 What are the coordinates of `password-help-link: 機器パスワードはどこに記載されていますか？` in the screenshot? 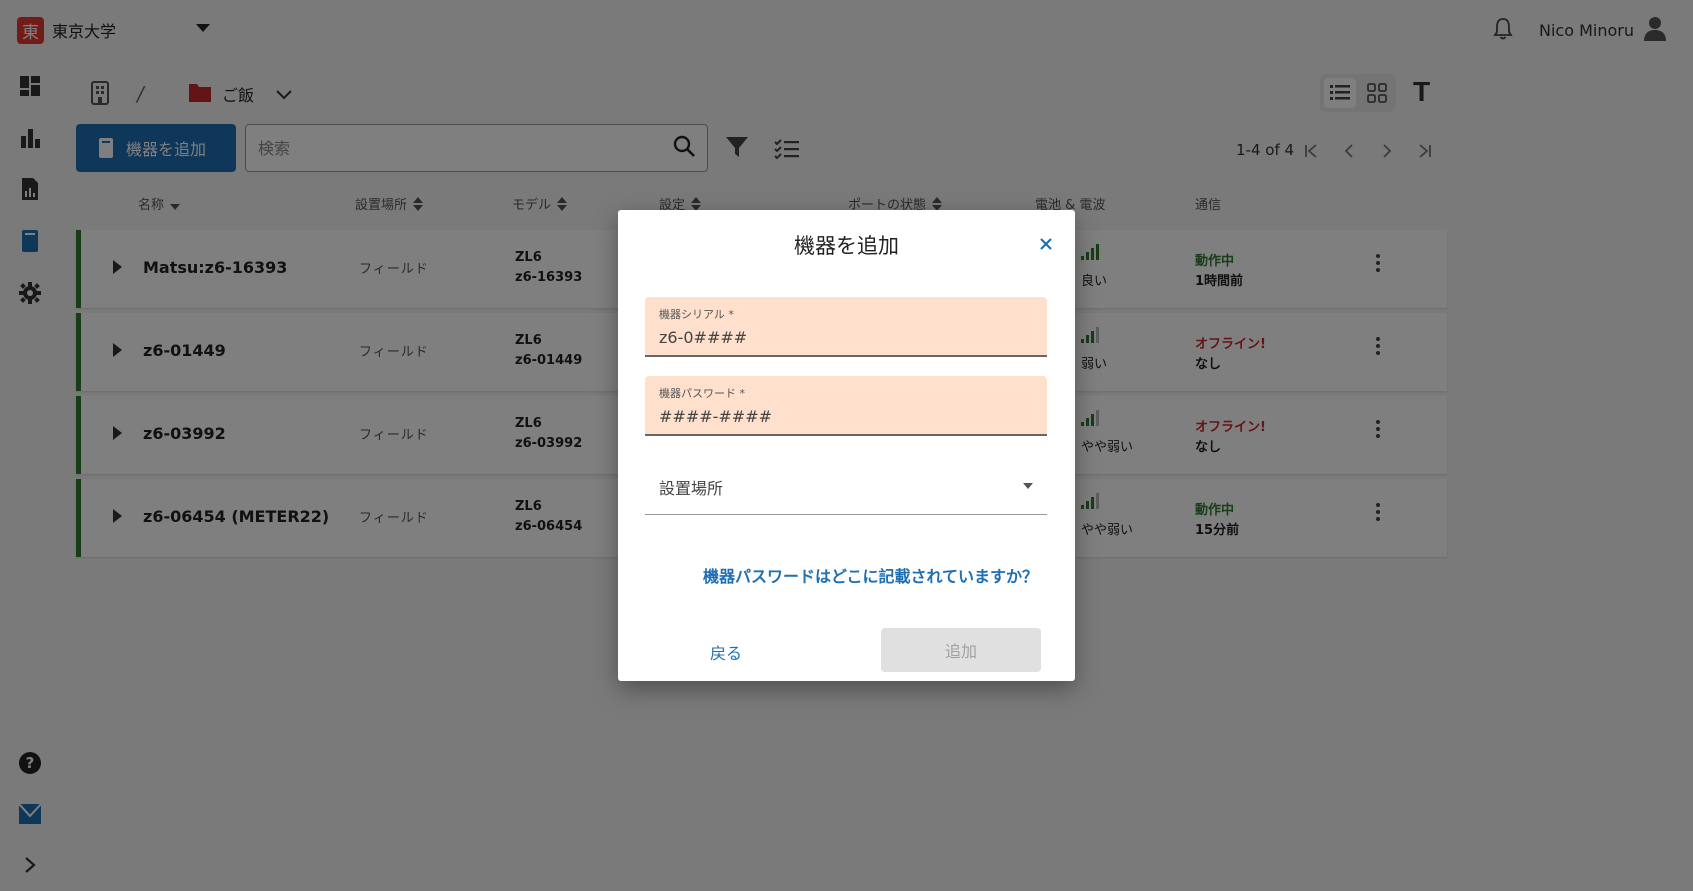 It's located at (870, 575).